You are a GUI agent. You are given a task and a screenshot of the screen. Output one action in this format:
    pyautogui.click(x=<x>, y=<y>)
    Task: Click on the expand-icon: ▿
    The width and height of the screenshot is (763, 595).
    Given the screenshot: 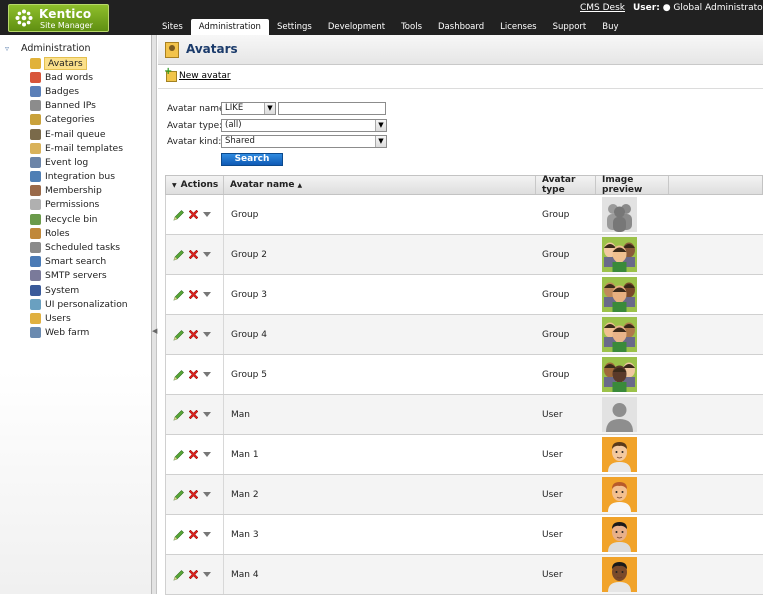 What is the action you would take?
    pyautogui.click(x=10, y=48)
    